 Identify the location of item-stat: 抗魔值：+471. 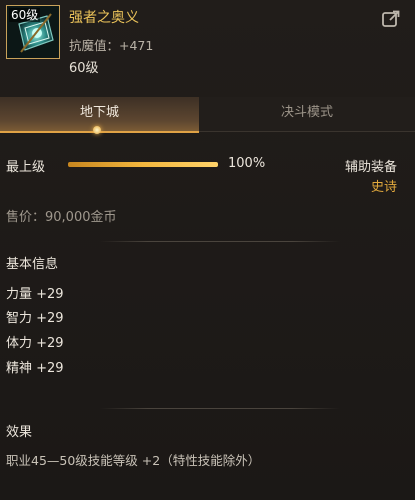
(111, 45).